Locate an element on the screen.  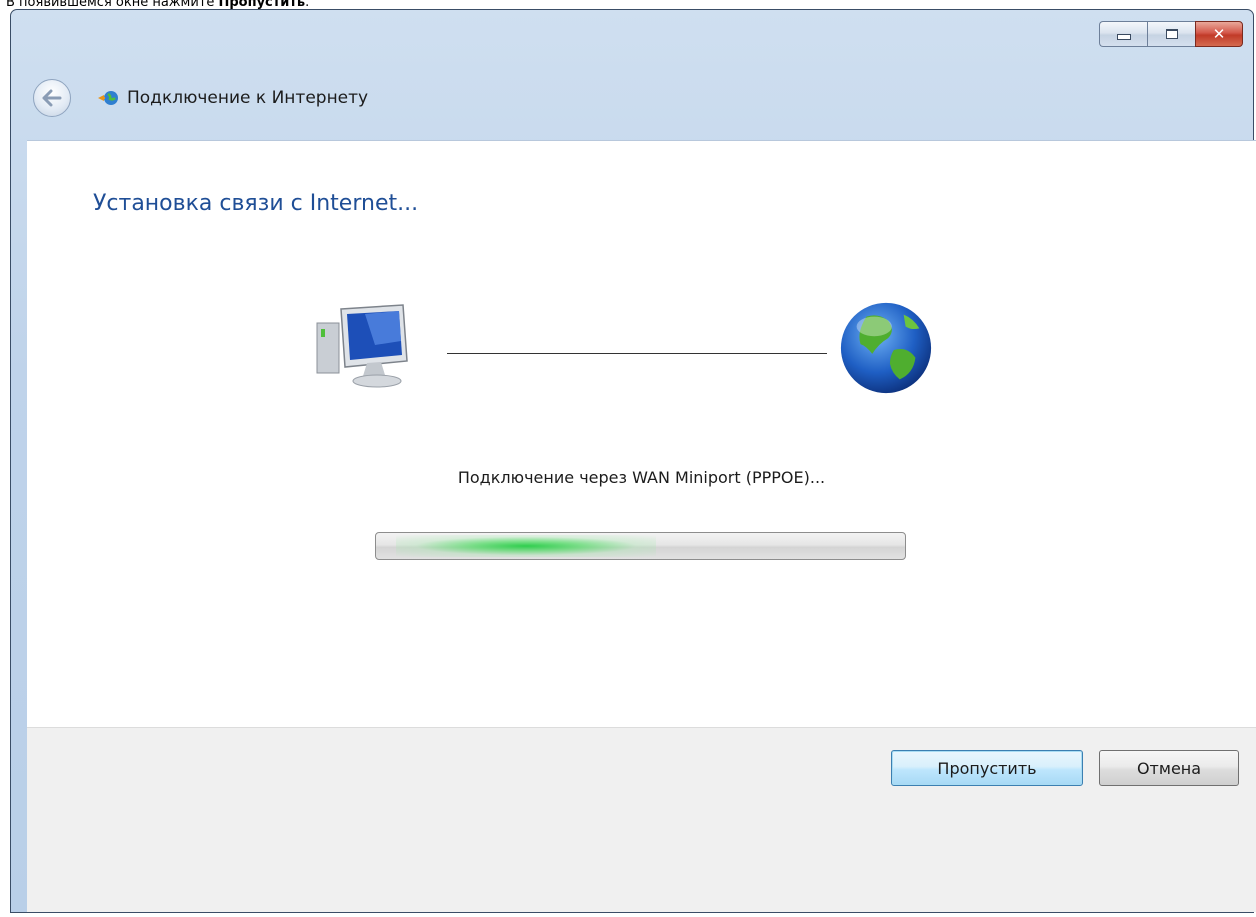
skip-button: Пропустить is located at coordinates (987, 768).